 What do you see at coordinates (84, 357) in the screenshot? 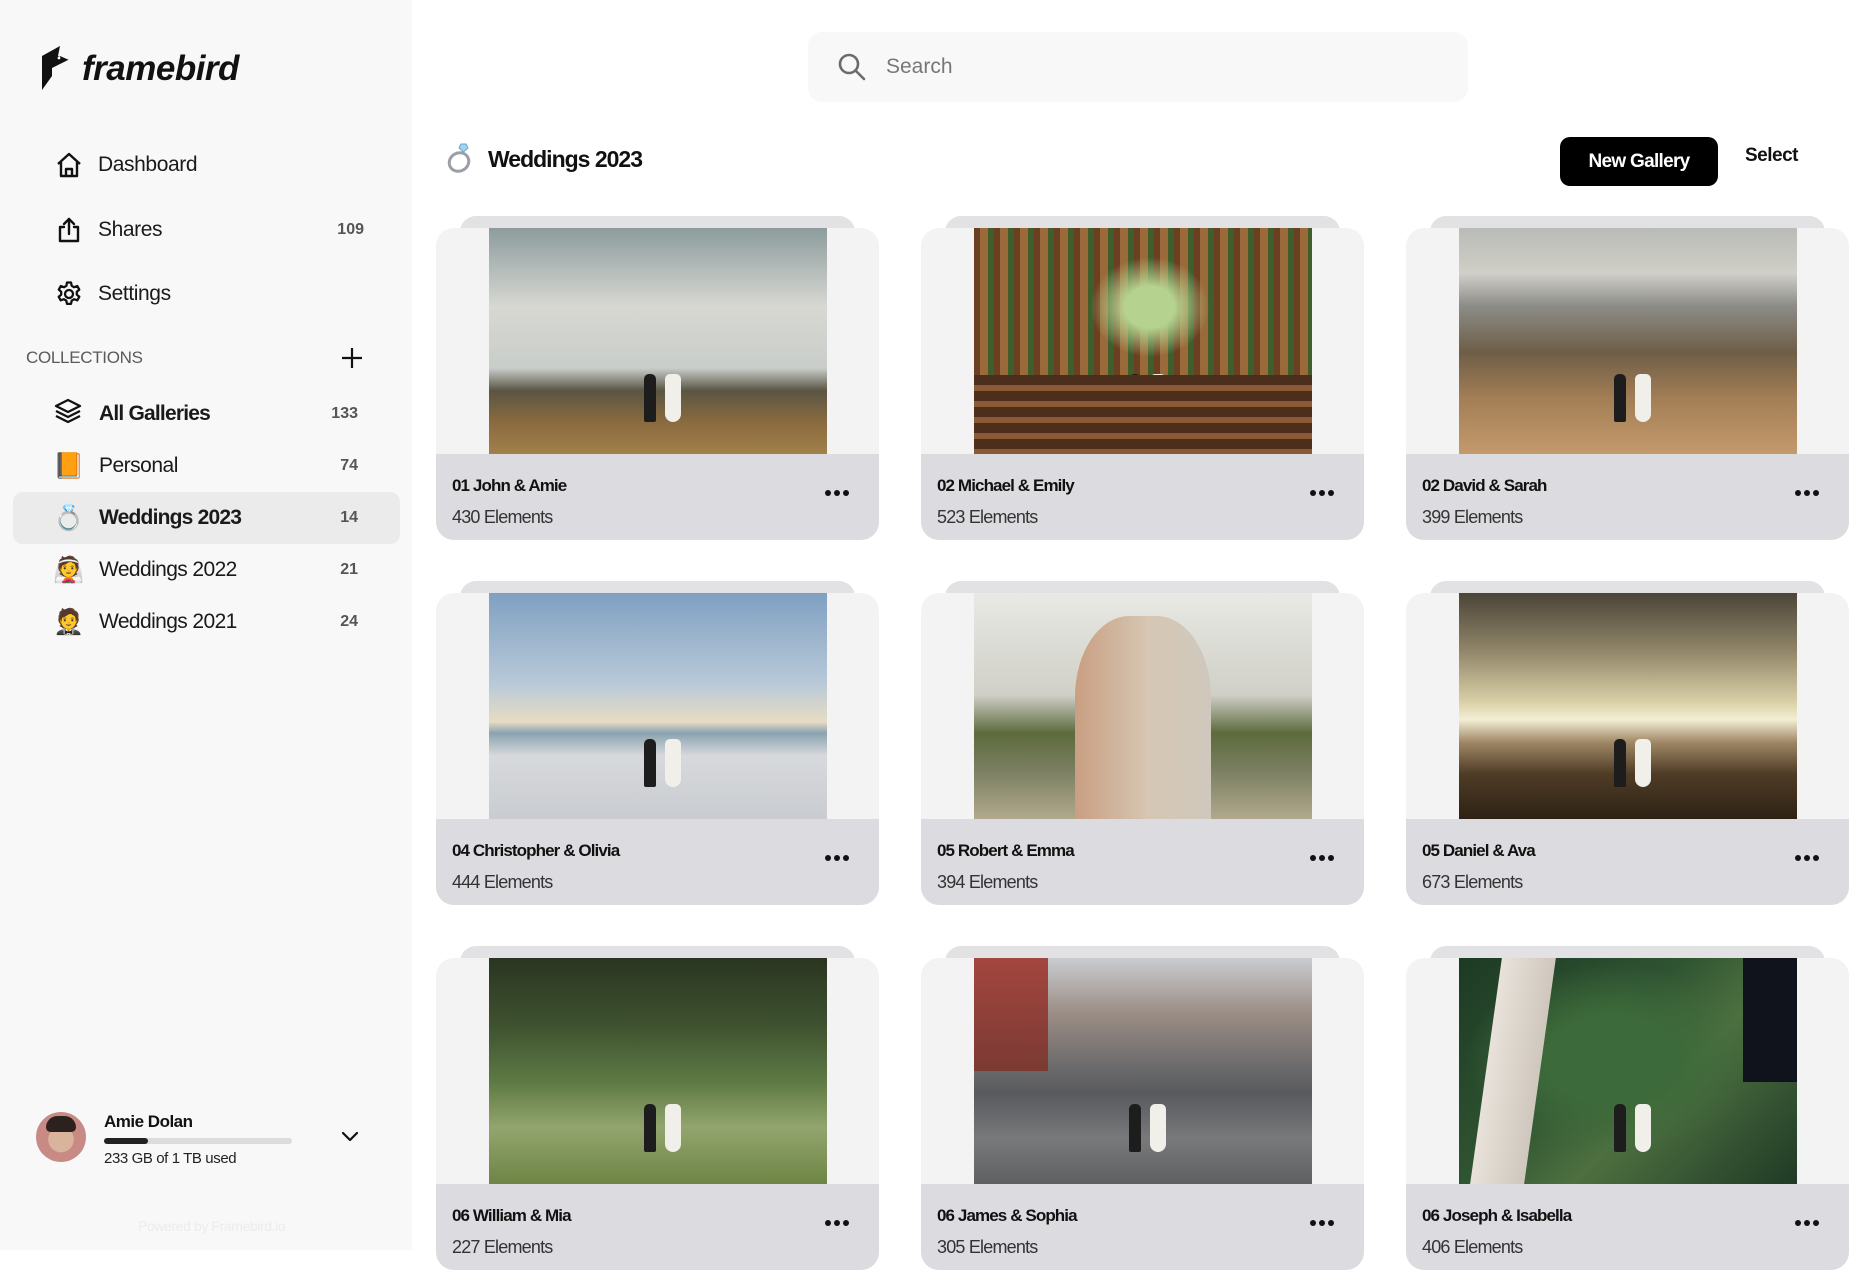
I see `collections-heading: COLLECTIONS` at bounding box center [84, 357].